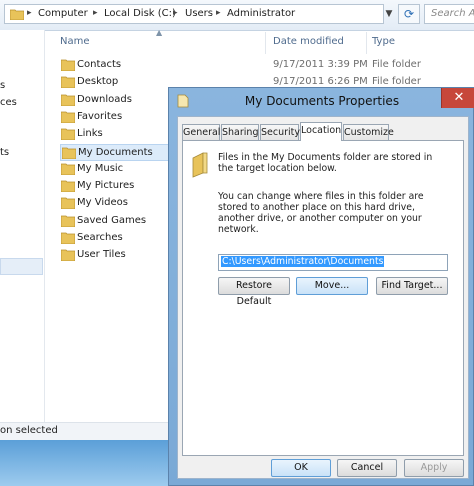 Image resolution: width=474 pixels, height=486 pixels. I want to click on file-name: Contacts, so click(99, 64).